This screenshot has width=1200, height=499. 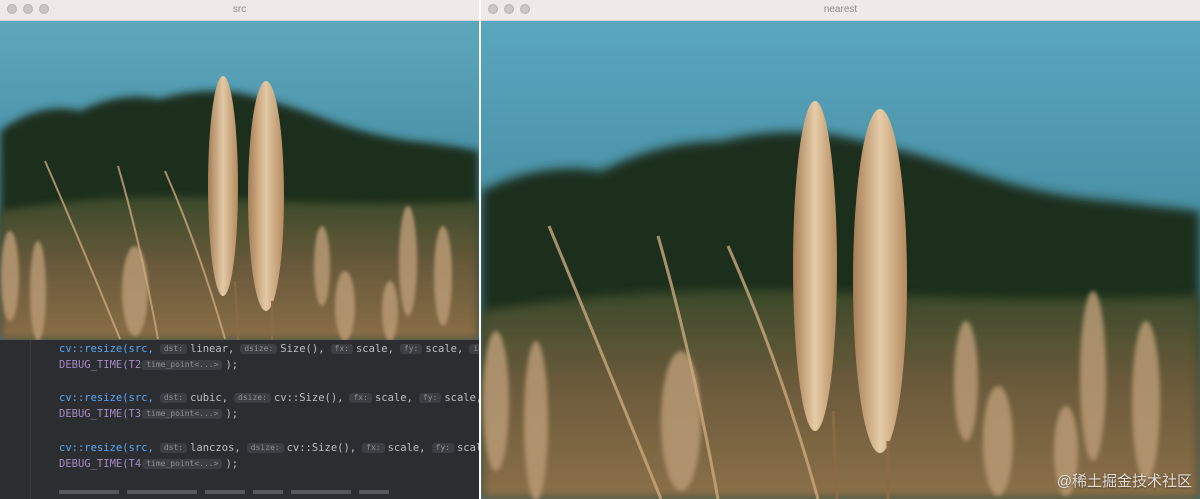 I want to click on window-title: src, so click(x=239, y=9).